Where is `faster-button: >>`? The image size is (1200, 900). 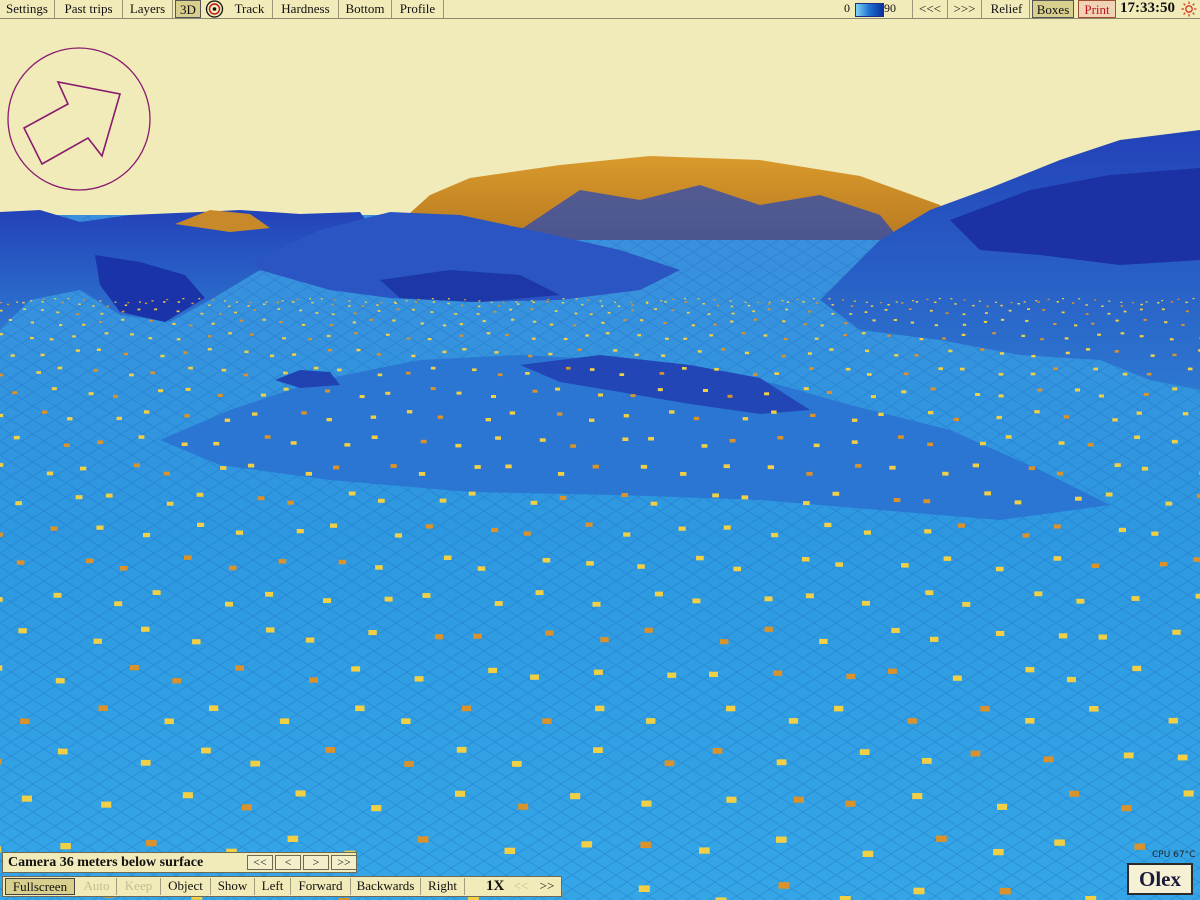 faster-button: >> is located at coordinates (547, 886).